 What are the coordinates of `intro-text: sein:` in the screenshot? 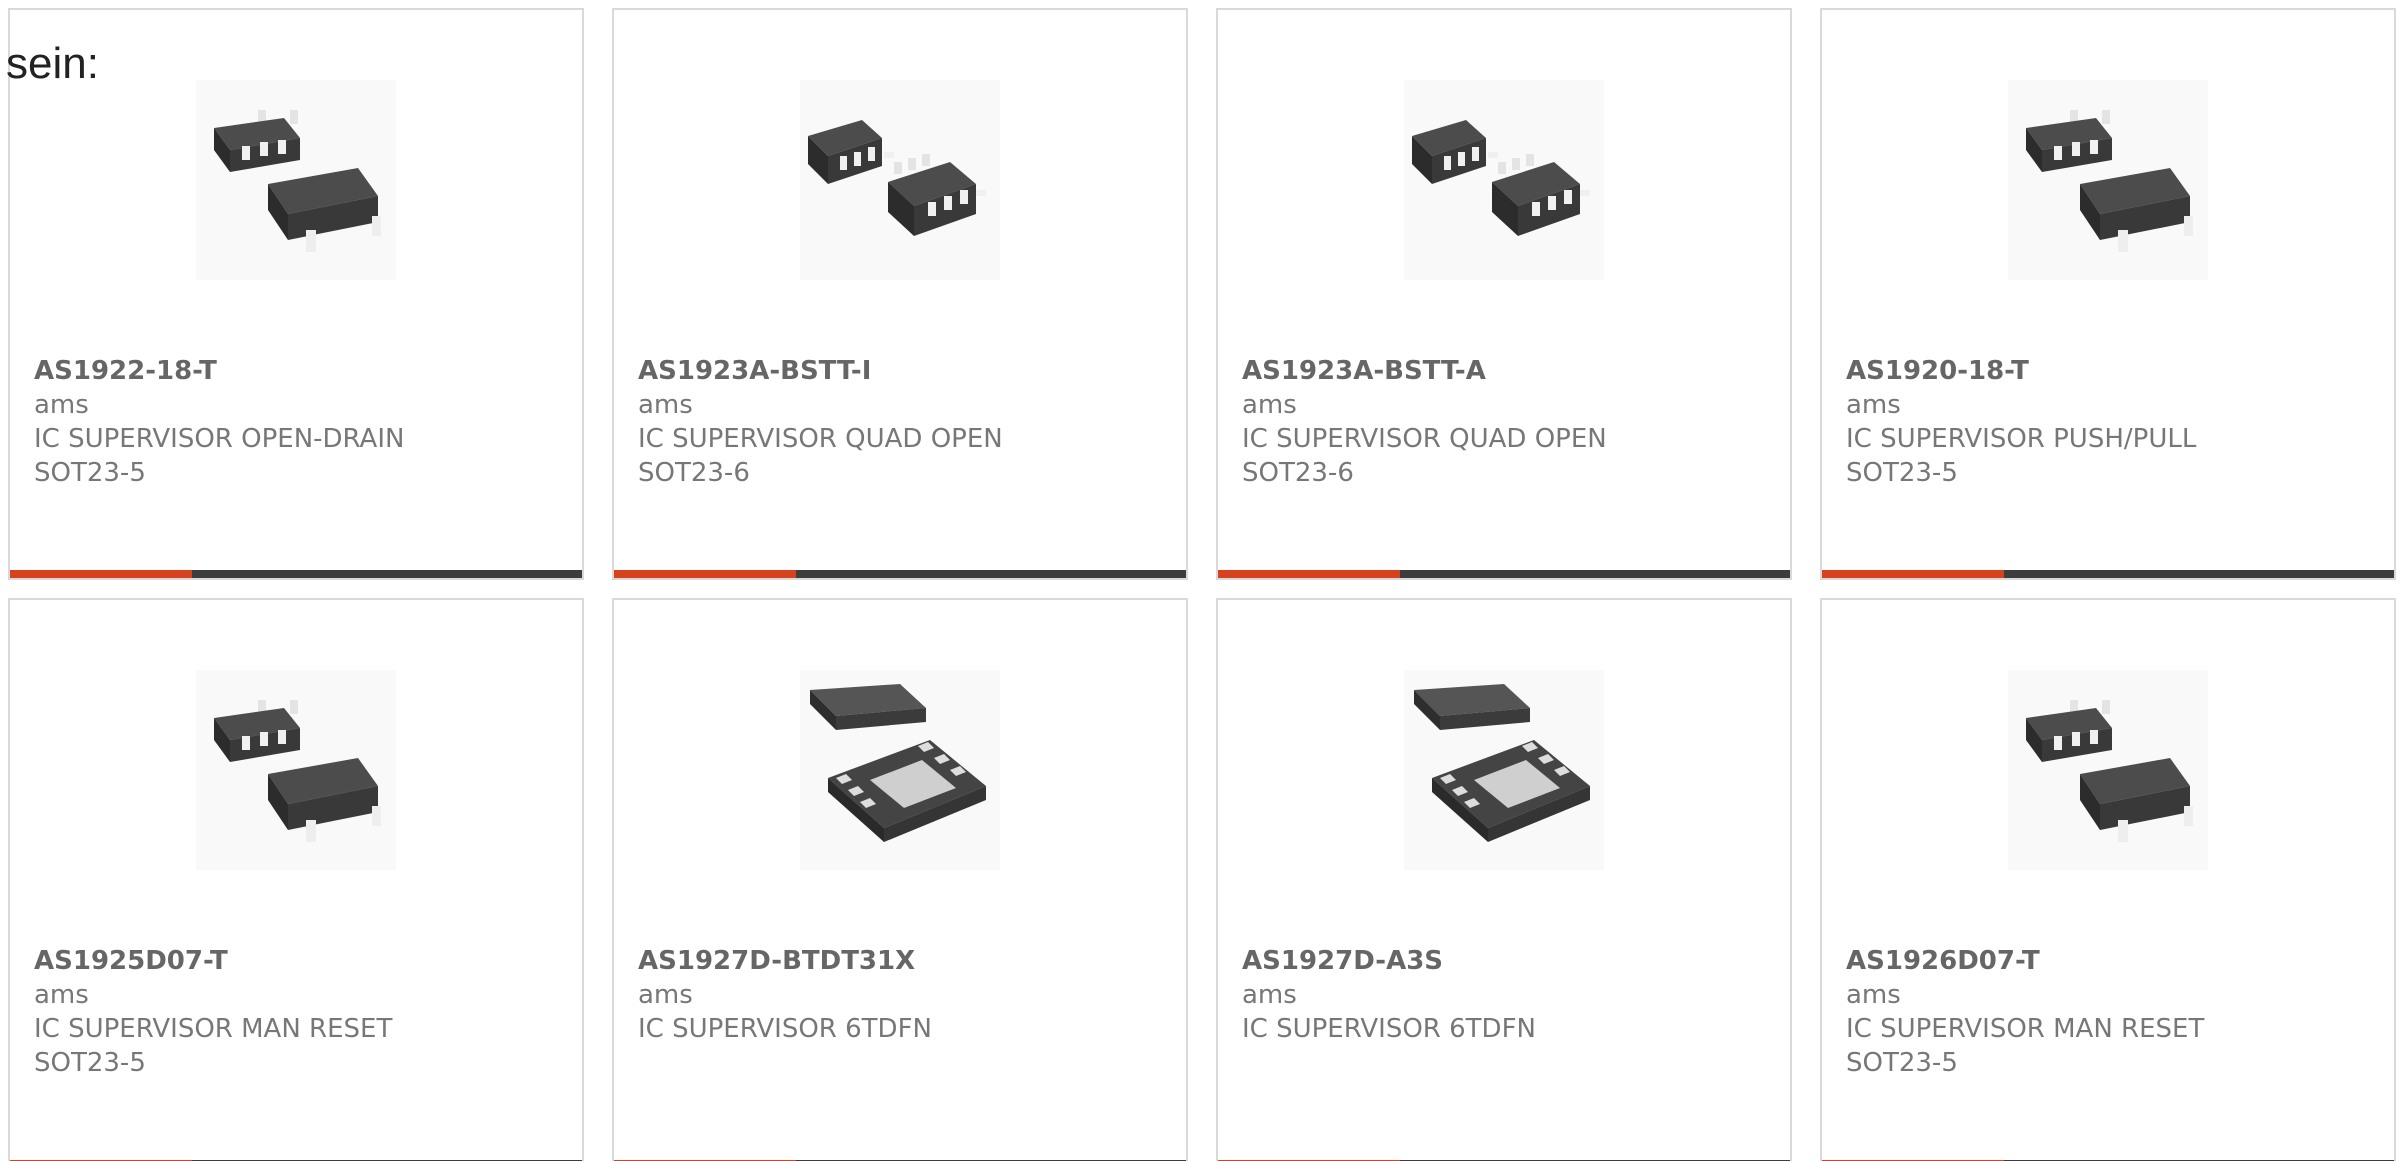 It's located at (52, 63).